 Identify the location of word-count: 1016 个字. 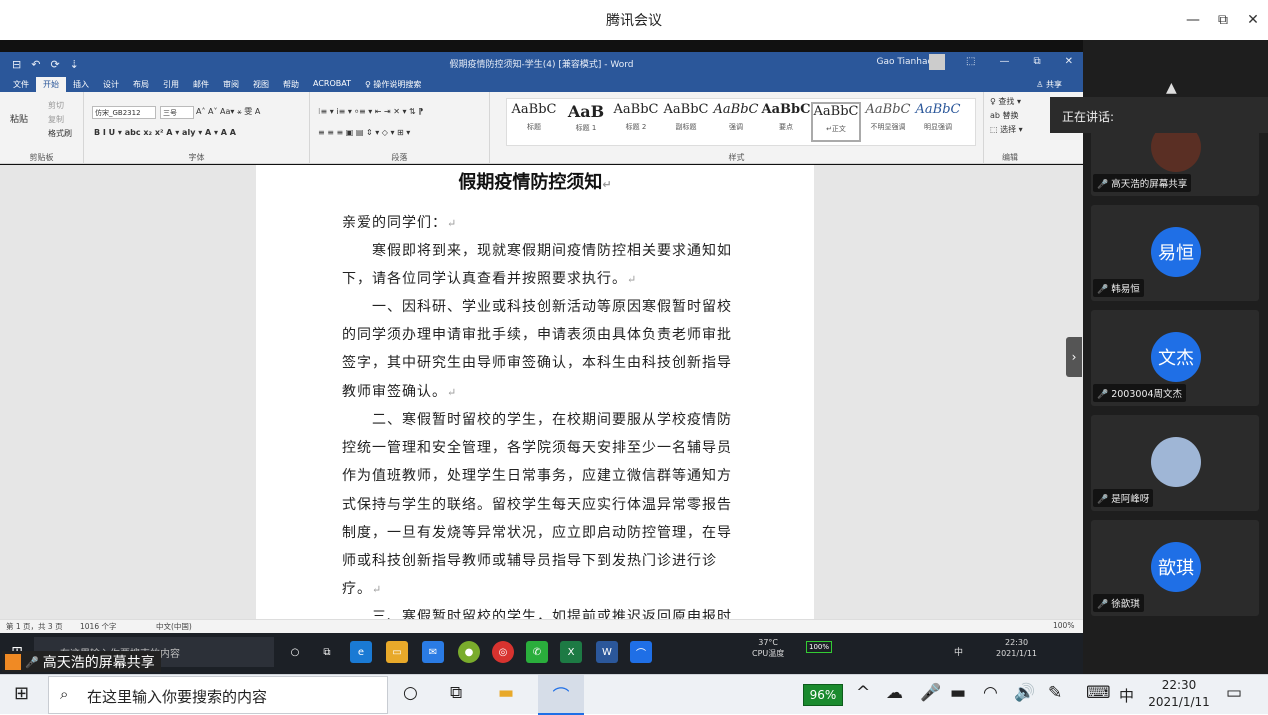
(98, 626).